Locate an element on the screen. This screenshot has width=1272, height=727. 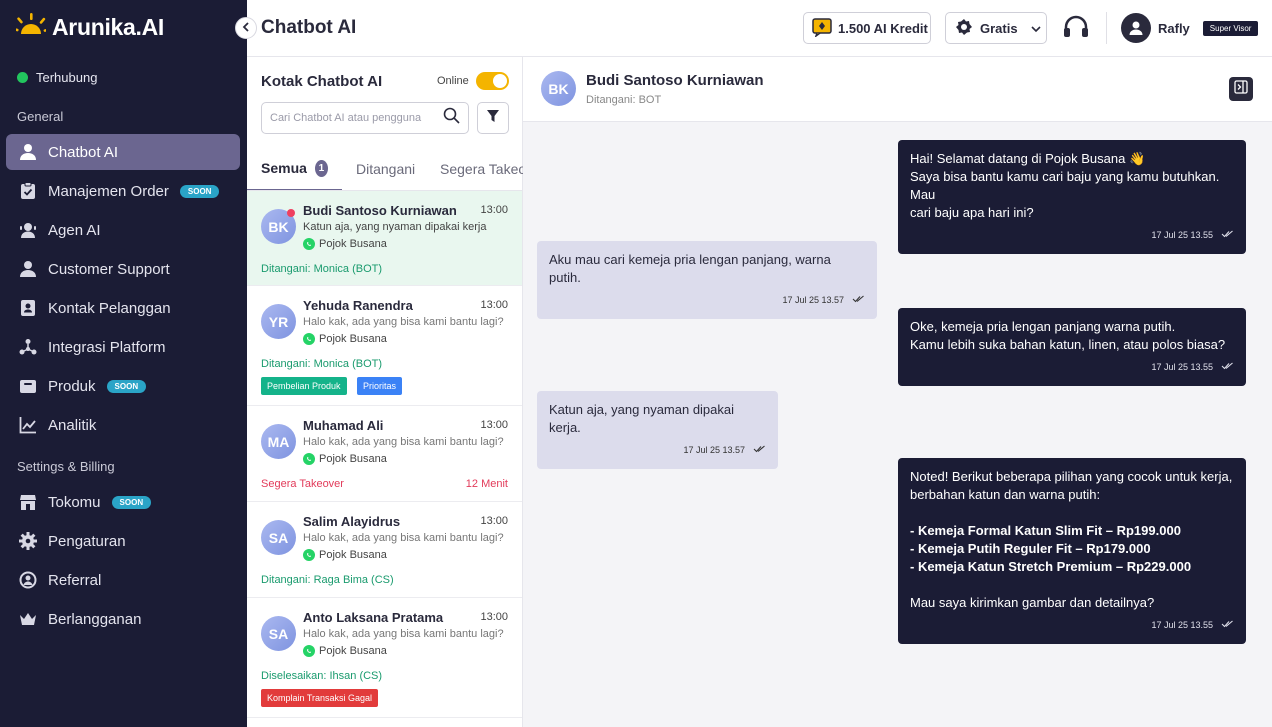
sidebar-item-manajemen-order: Manajemen Order SOON is located at coordinates (123, 191).